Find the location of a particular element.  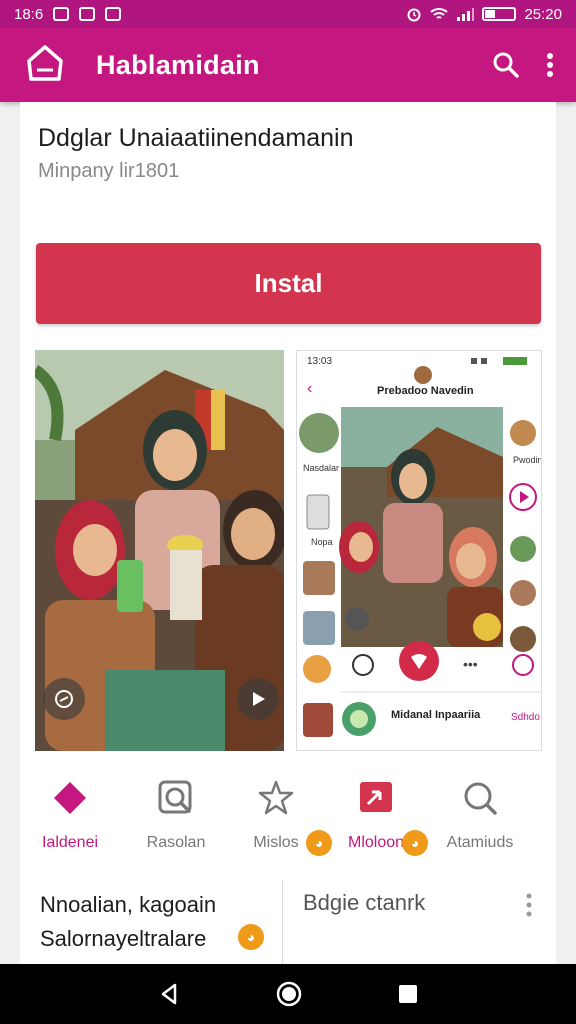

mini-header-title: Prebadoo Navedin is located at coordinates (425, 391).